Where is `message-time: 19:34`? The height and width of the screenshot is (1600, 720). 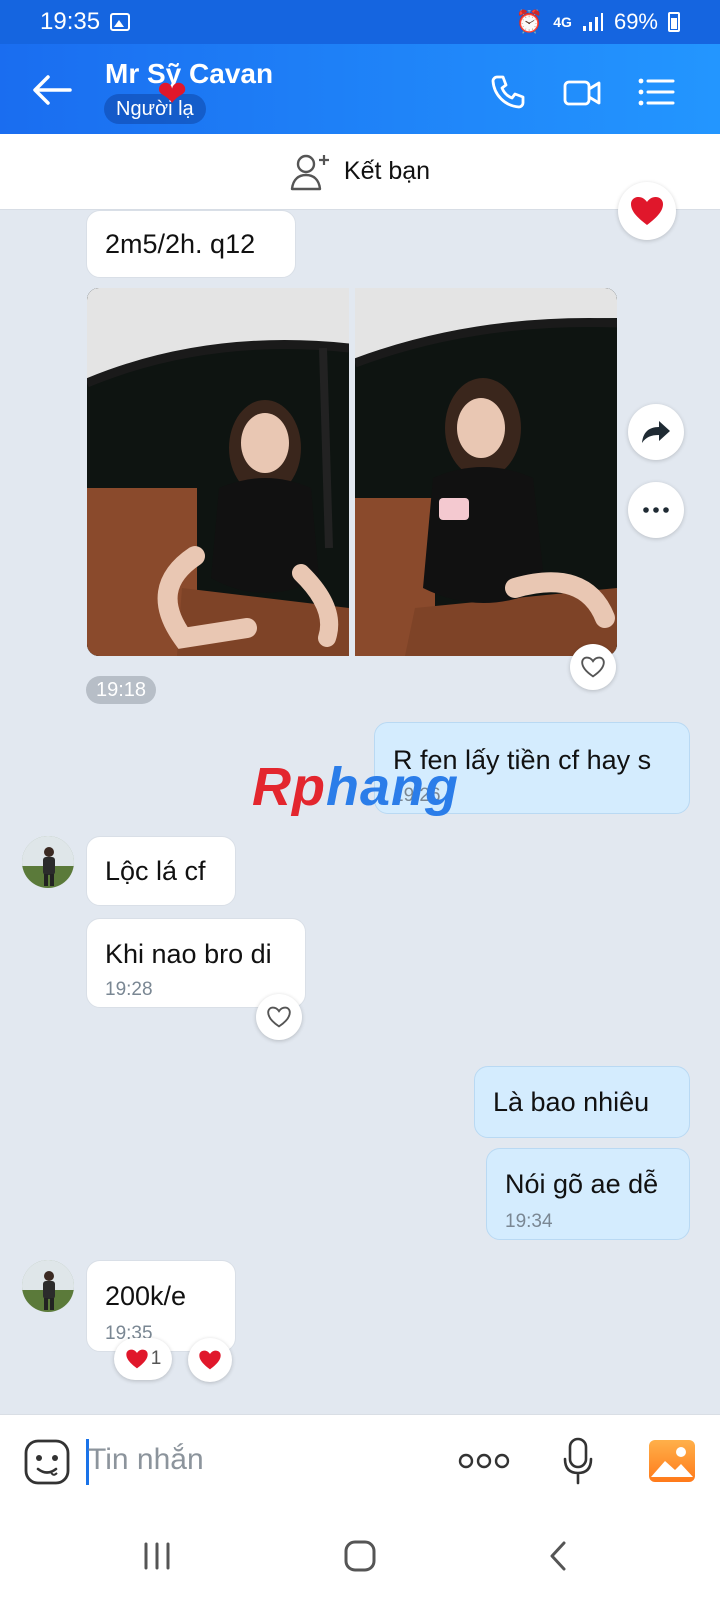
message-time: 19:34 is located at coordinates (529, 1221).